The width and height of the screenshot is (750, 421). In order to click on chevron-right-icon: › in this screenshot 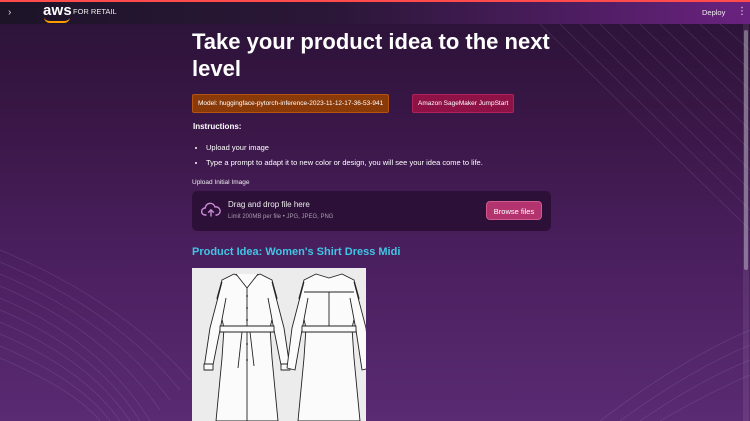, I will do `click(9, 12)`.